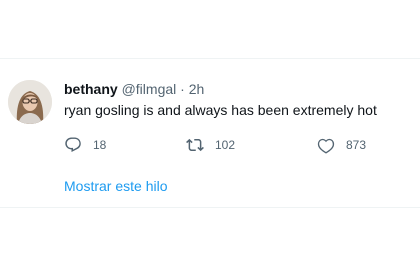 This screenshot has width=420, height=280. What do you see at coordinates (210, 207) in the screenshot?
I see `bottom-divider` at bounding box center [210, 207].